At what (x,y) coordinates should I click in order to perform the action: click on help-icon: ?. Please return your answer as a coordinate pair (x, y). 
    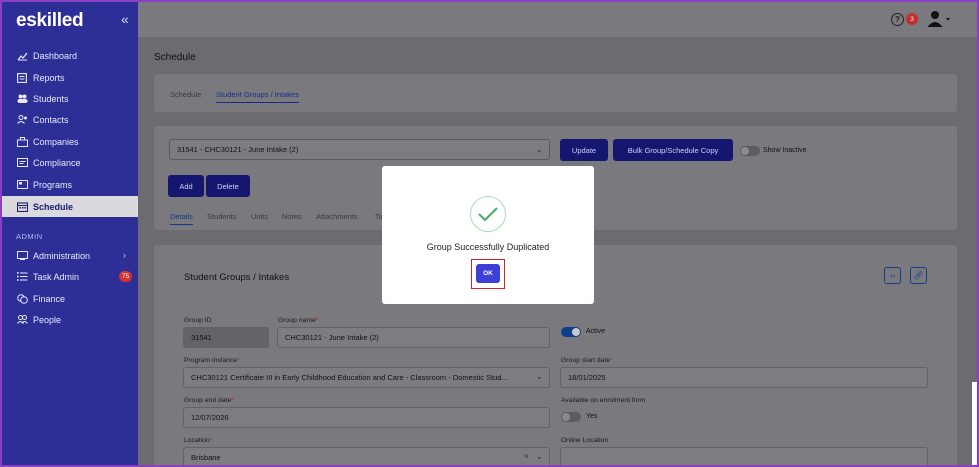
    Looking at the image, I should click on (897, 19).